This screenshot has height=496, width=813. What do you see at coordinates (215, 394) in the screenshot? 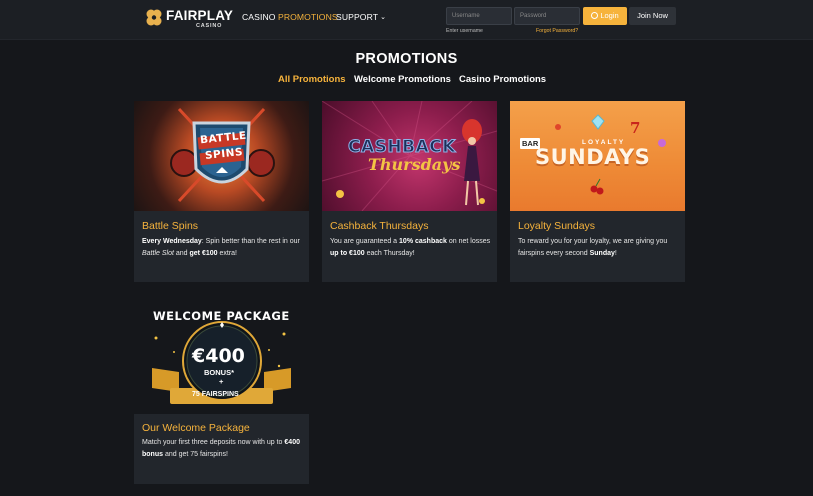
I see `welcome-banner-spins: 75 FAIRSPINS` at bounding box center [215, 394].